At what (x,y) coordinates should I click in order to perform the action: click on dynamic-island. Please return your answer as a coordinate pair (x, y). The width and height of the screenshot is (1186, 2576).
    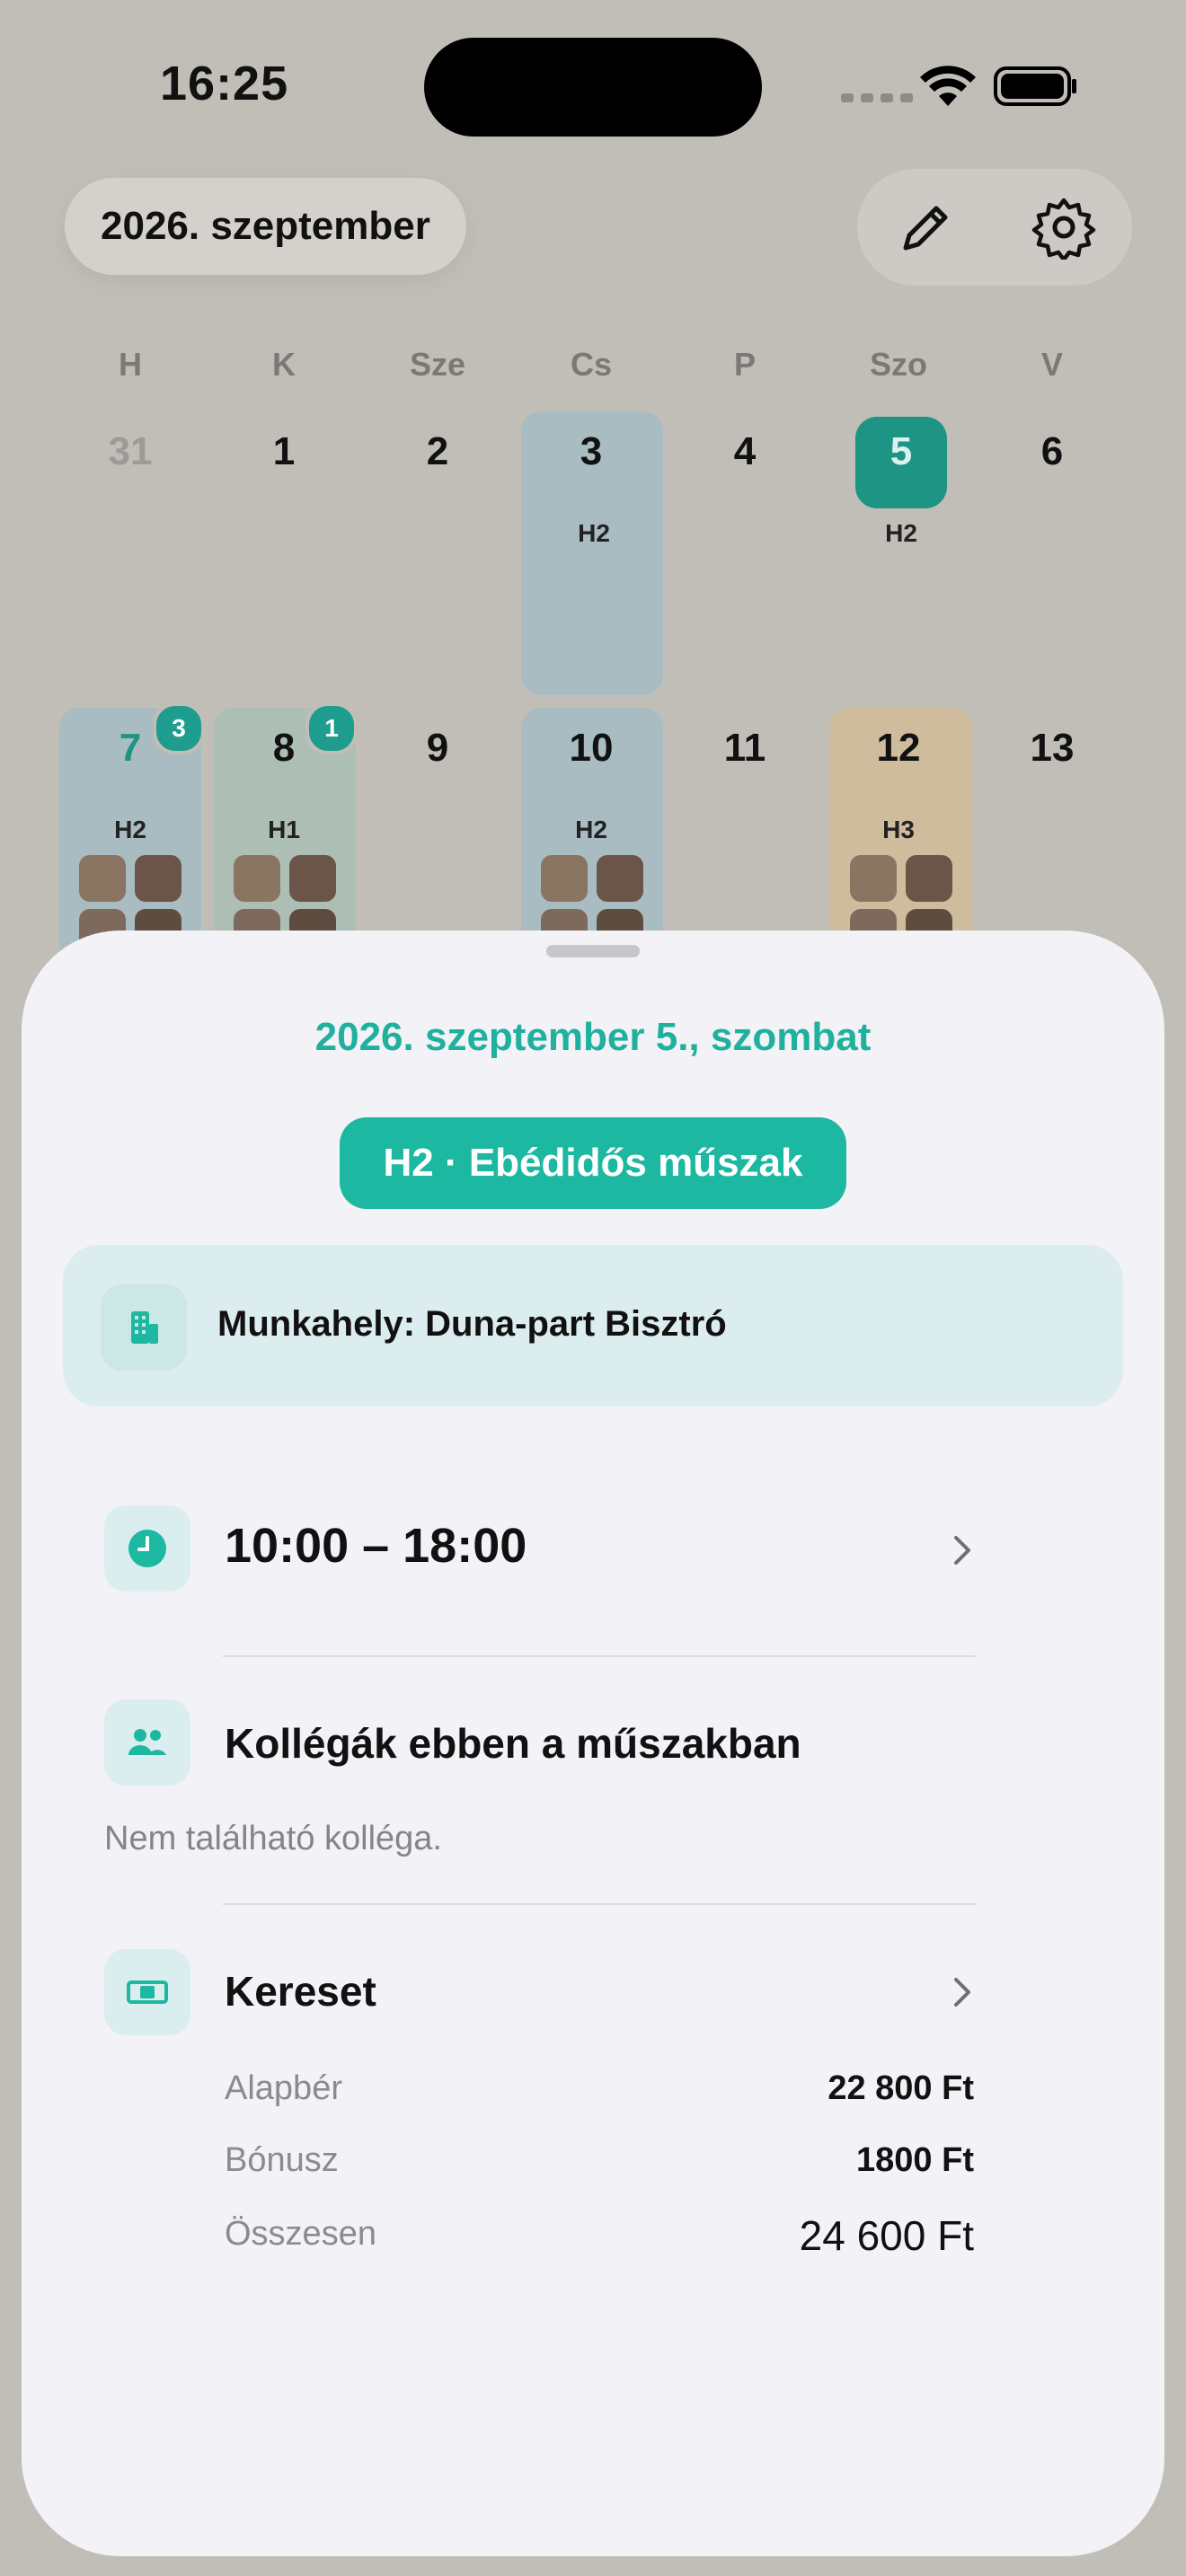
    Looking at the image, I should click on (593, 87).